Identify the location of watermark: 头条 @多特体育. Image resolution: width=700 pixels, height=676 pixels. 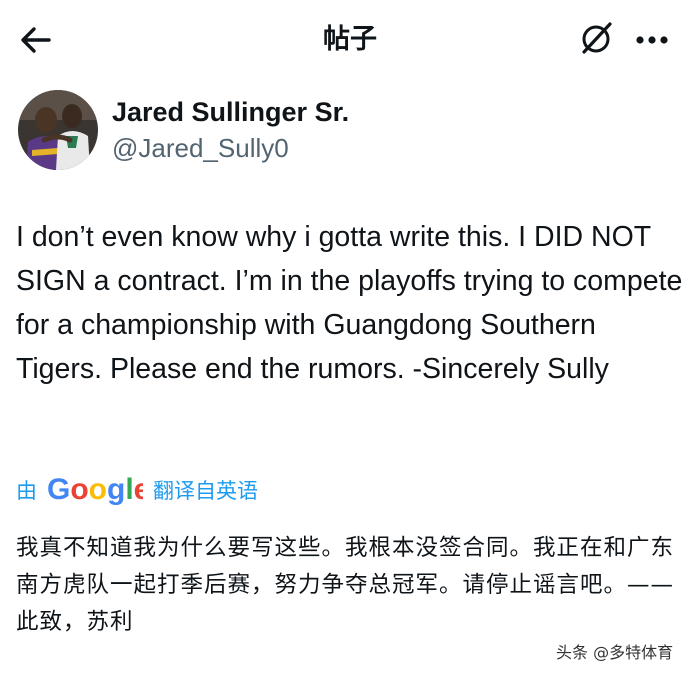
(615, 652).